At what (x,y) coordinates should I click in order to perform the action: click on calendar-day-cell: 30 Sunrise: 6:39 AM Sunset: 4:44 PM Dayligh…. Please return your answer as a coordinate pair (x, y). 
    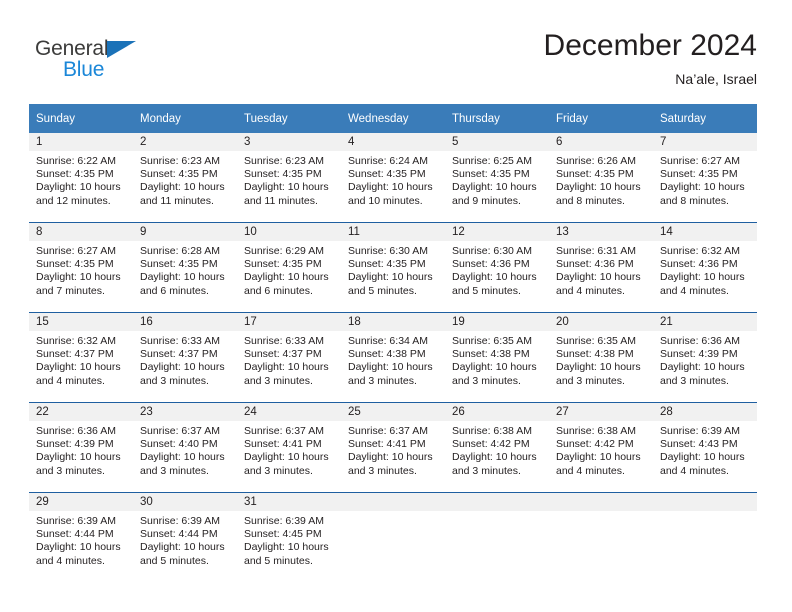
    Looking at the image, I should click on (185, 537).